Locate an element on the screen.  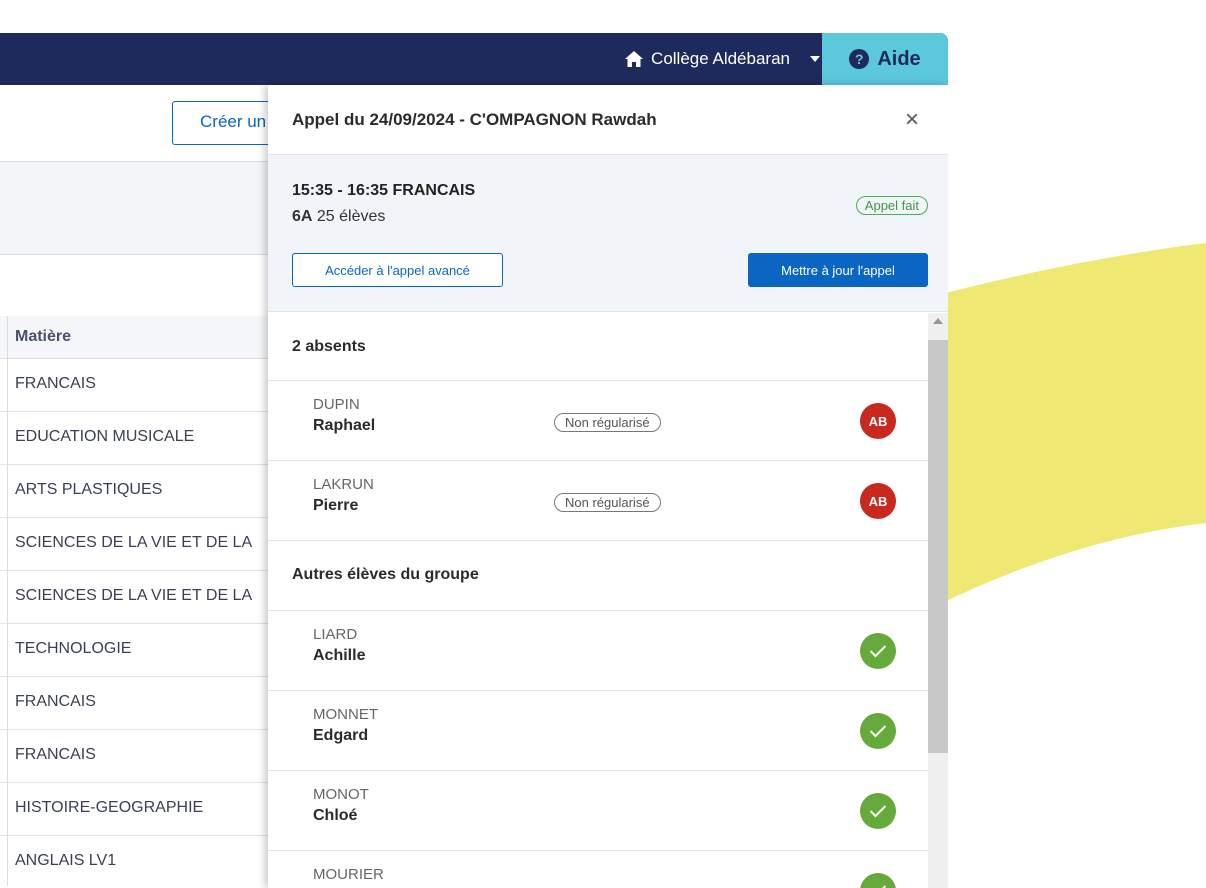
list-item: LIARD Achille is located at coordinates (598, 651).